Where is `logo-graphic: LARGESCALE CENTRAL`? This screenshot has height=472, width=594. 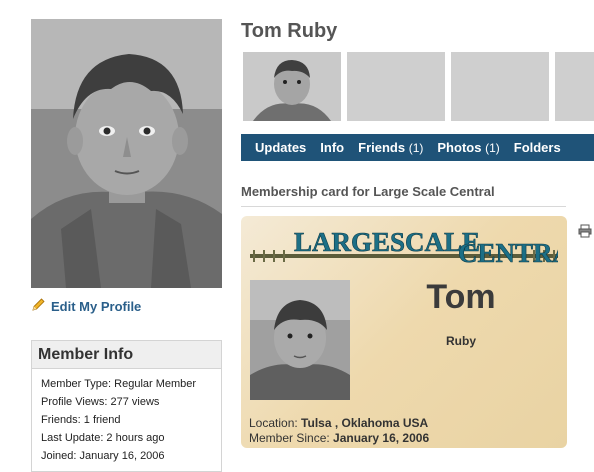 logo-graphic: LARGESCALE CENTRAL is located at coordinates (408, 247).